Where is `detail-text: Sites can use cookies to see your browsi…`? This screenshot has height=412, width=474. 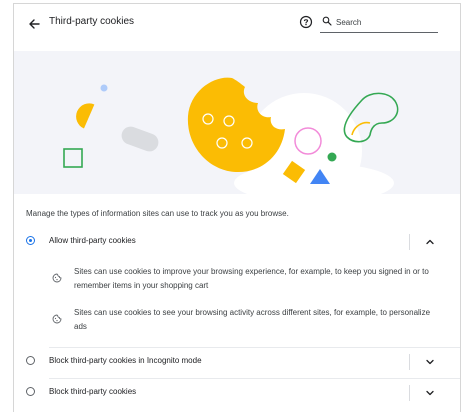
detail-text: Sites can use cookies to see your browsi… is located at coordinates (252, 319).